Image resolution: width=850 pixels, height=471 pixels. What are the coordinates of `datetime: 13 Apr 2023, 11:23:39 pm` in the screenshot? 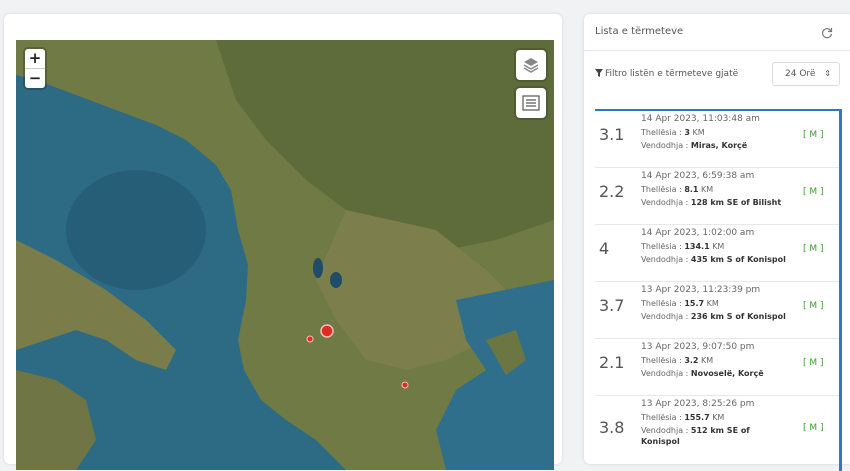 It's located at (701, 290).